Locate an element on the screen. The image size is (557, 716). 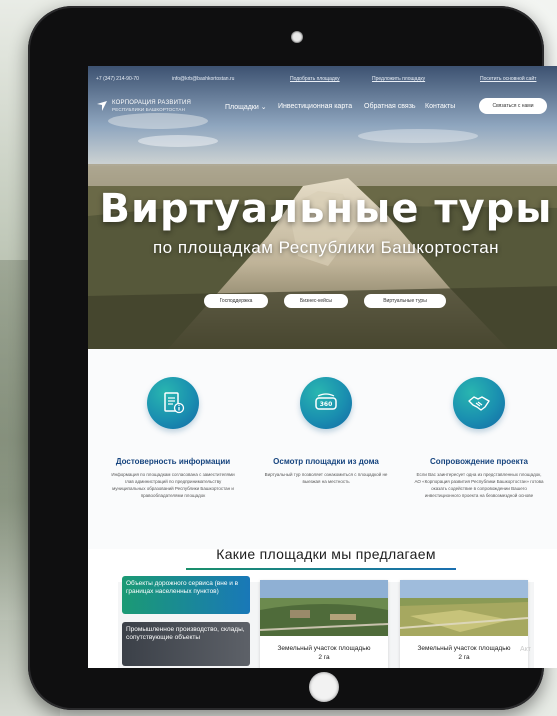
vr-360-icon: 360 is located at coordinates (326, 401).